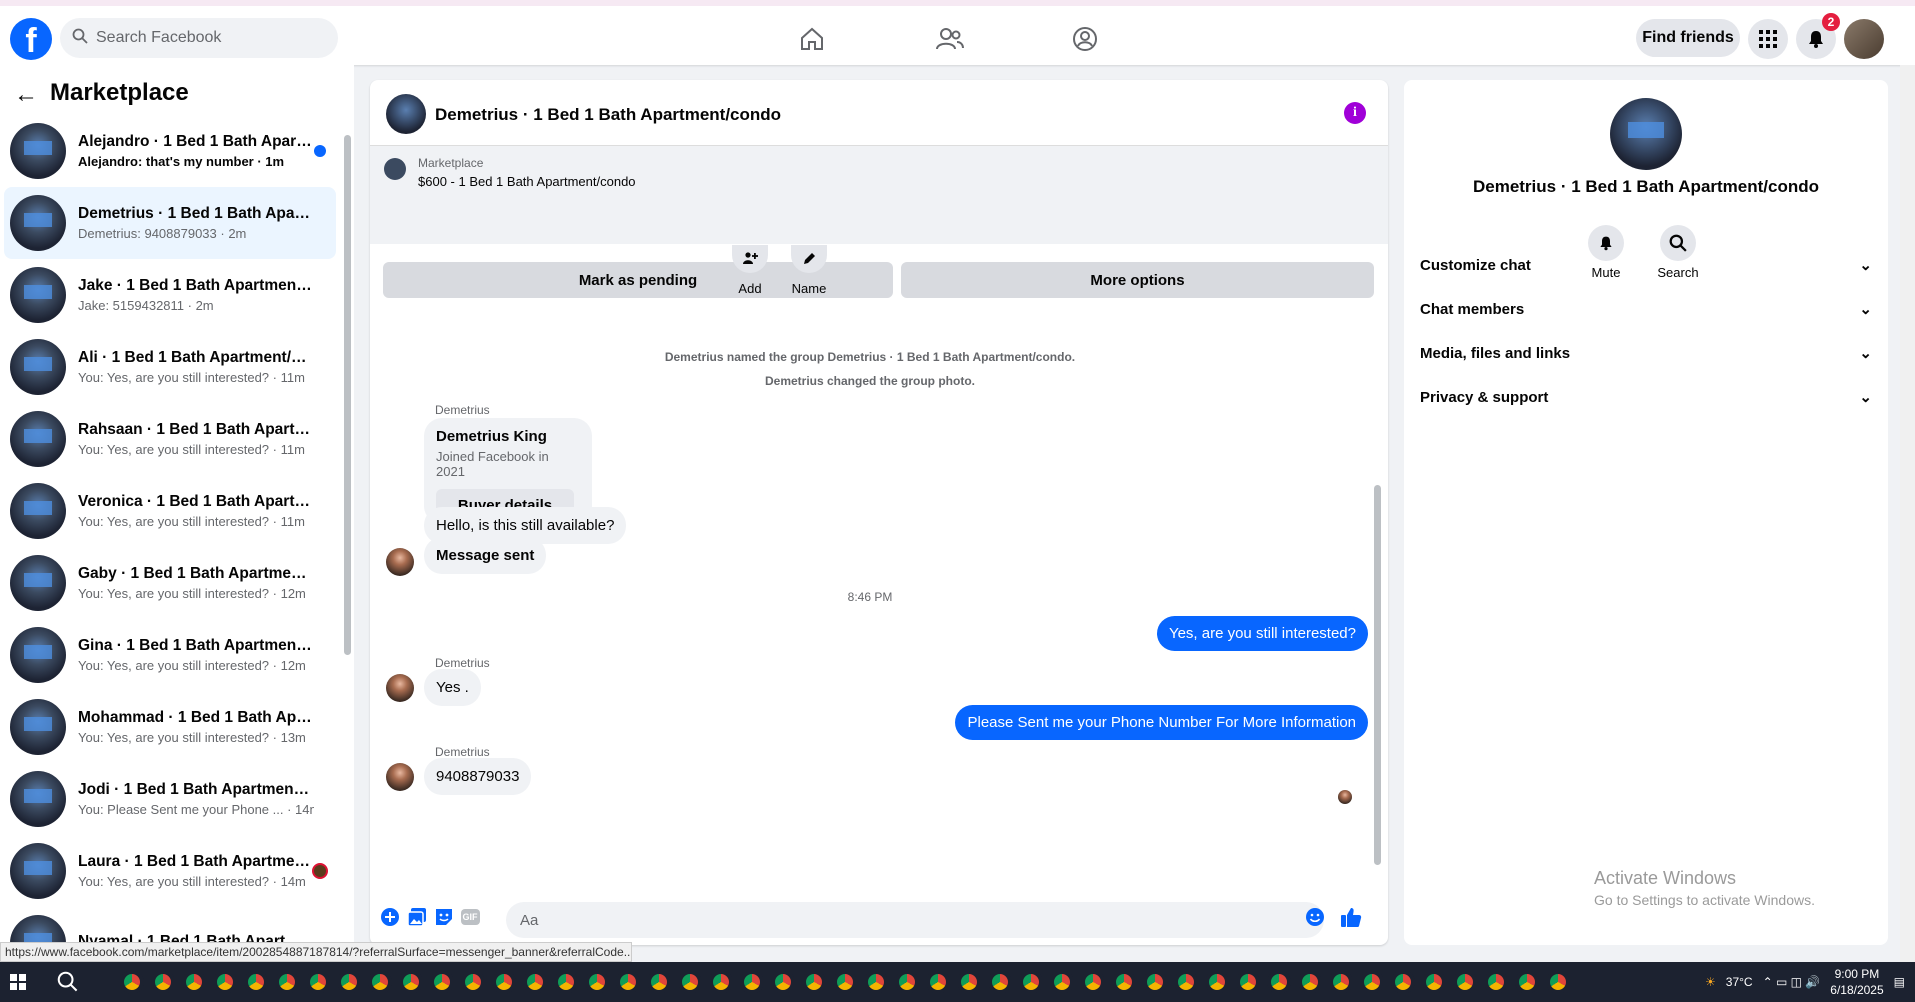  I want to click on conversation-scrollbar, so click(347, 407).